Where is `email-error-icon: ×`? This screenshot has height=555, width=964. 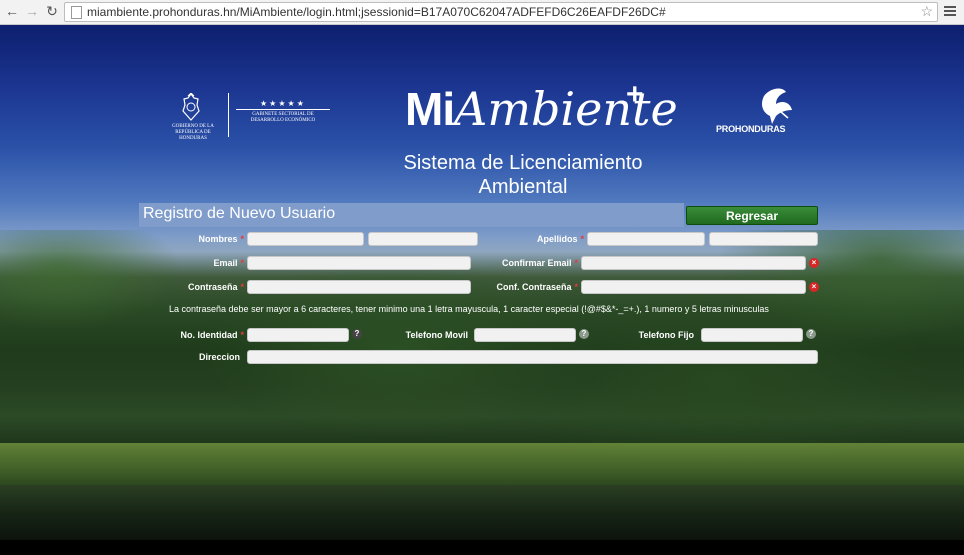
email-error-icon: × is located at coordinates (814, 263).